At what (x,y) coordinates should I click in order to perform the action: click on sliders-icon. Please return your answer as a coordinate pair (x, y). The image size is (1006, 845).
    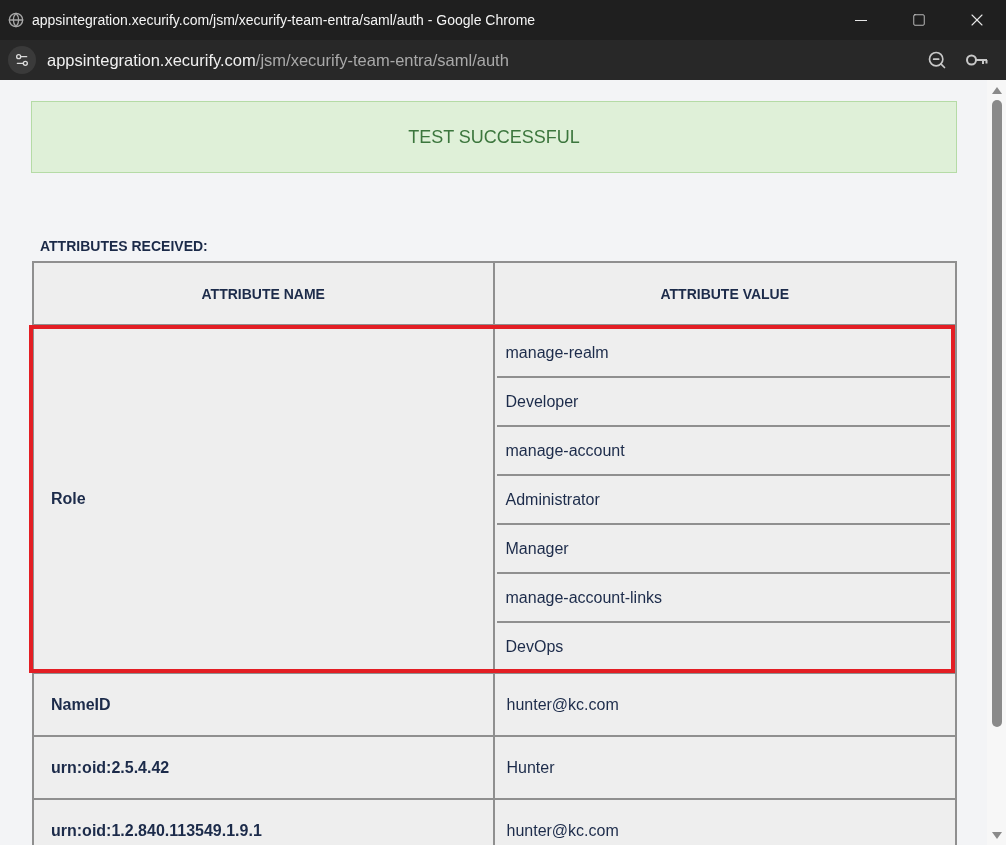
    Looking at the image, I should click on (22, 60).